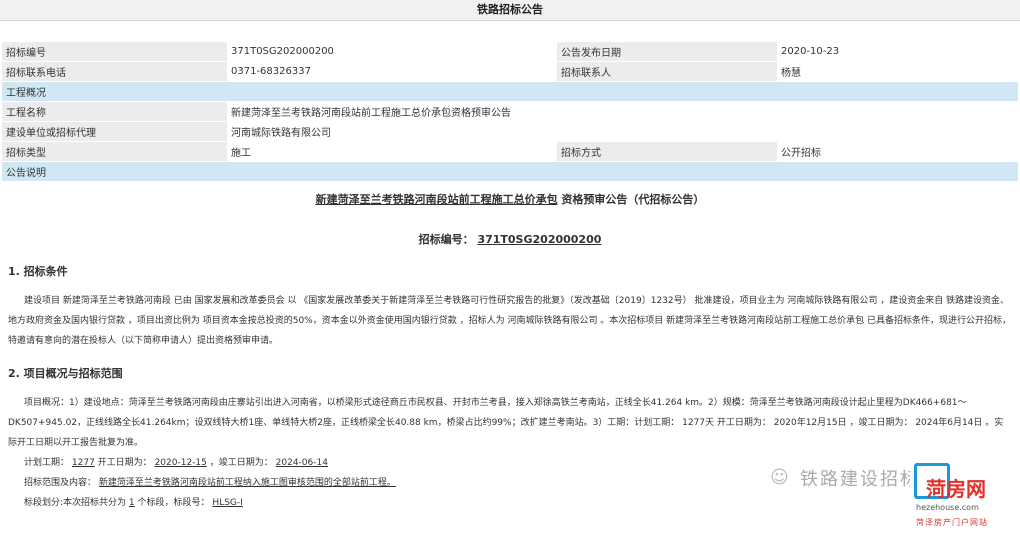 The height and width of the screenshot is (538, 1020). What do you see at coordinates (779, 477) in the screenshot?
I see `wechat-icon: ☺` at bounding box center [779, 477].